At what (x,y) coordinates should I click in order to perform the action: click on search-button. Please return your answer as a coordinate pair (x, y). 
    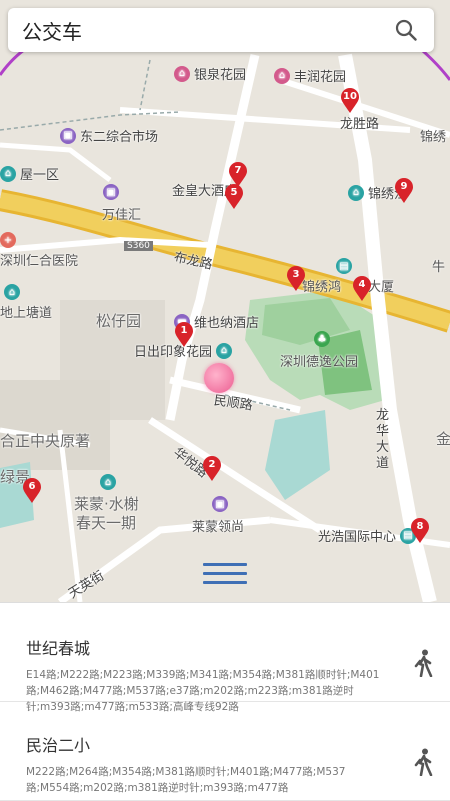
    Looking at the image, I should click on (406, 30).